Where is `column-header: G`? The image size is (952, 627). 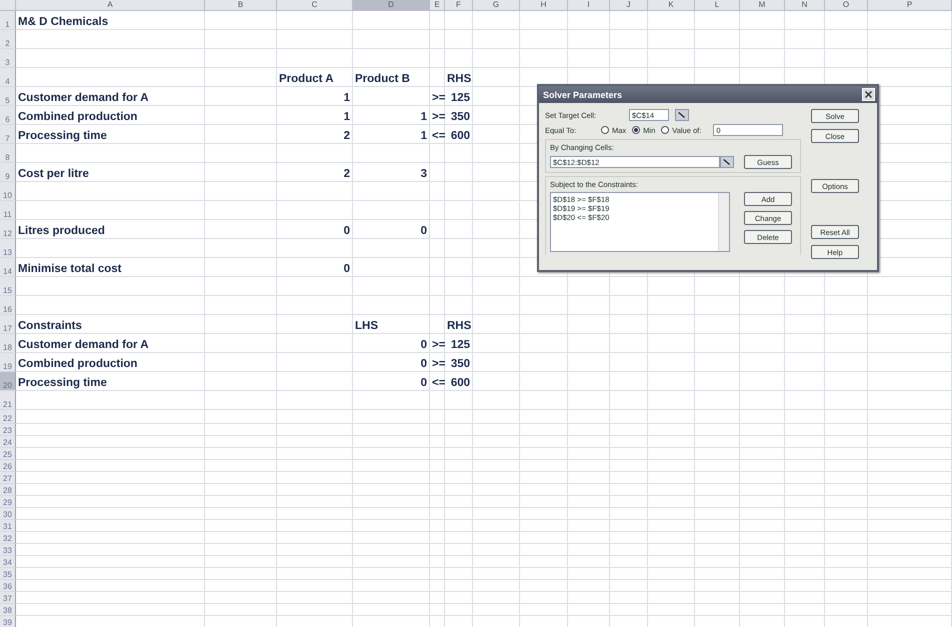 column-header: G is located at coordinates (496, 5).